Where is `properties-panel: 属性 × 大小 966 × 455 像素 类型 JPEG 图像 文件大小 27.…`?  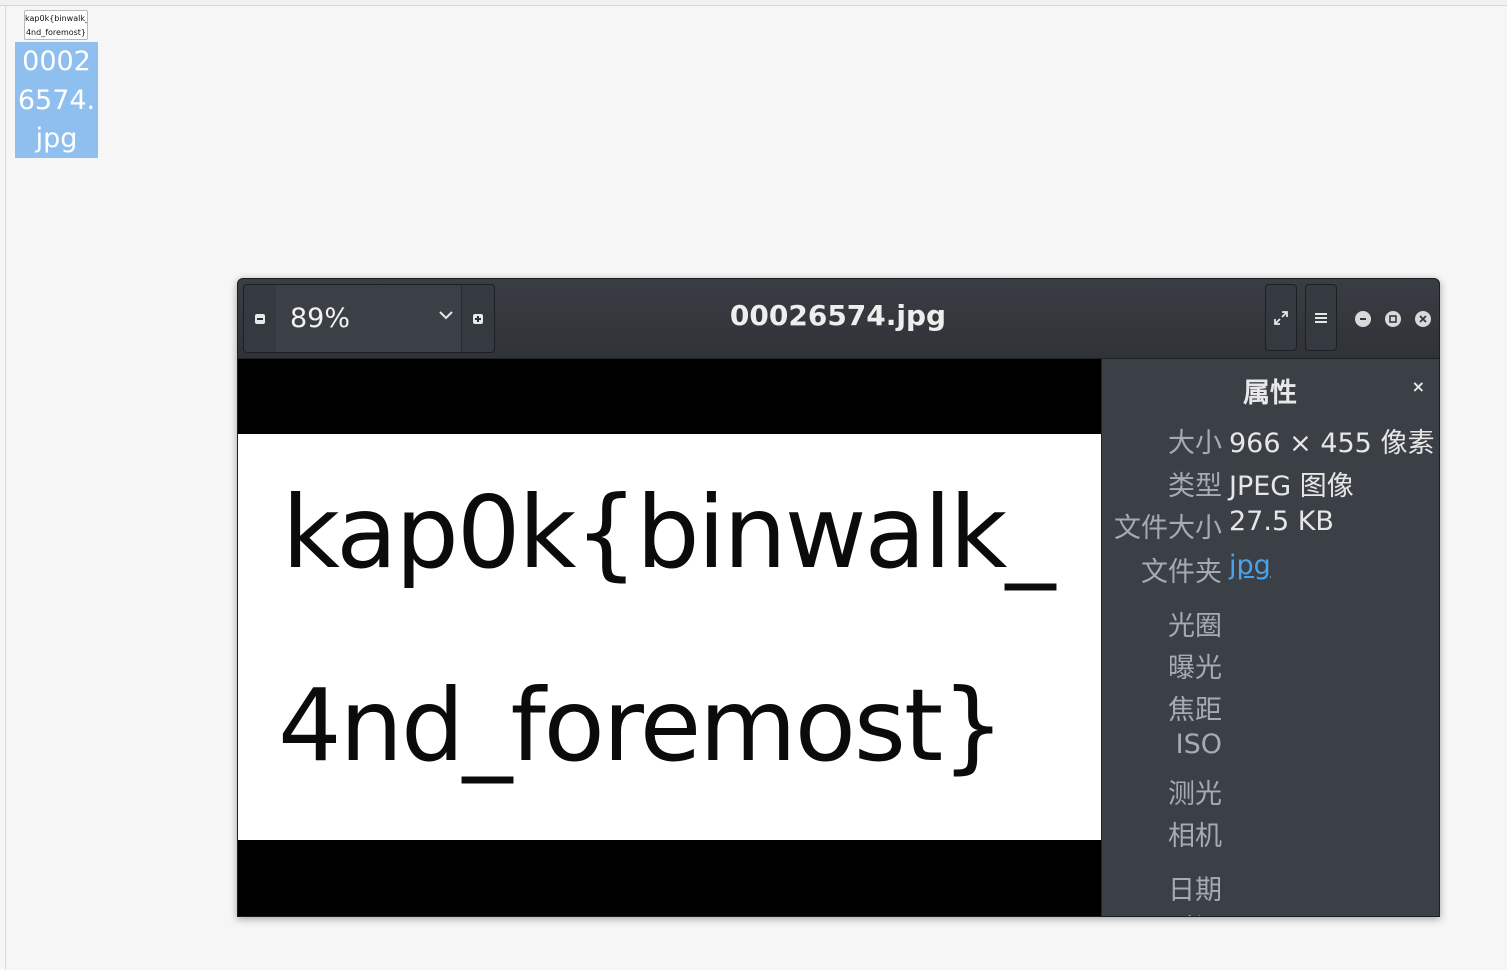
properties-panel: 属性 × 大小 966 × 455 像素 类型 JPEG 图像 文件大小 27.… is located at coordinates (1270, 637).